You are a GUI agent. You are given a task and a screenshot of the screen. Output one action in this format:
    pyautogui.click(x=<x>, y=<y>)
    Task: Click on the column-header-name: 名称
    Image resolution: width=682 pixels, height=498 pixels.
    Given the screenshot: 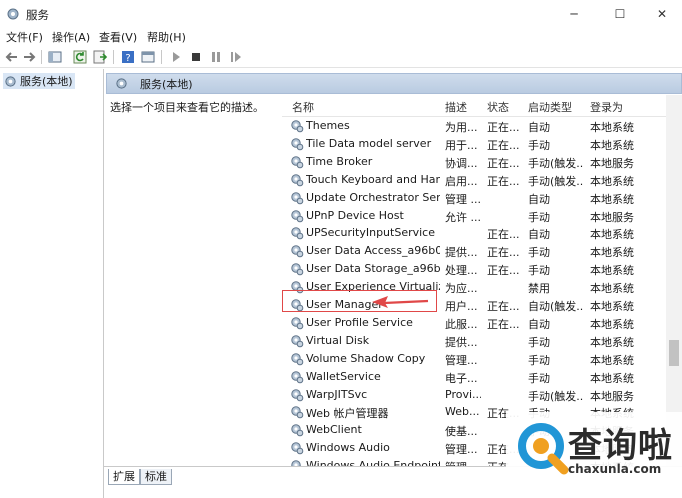 What is the action you would take?
    pyautogui.click(x=303, y=107)
    